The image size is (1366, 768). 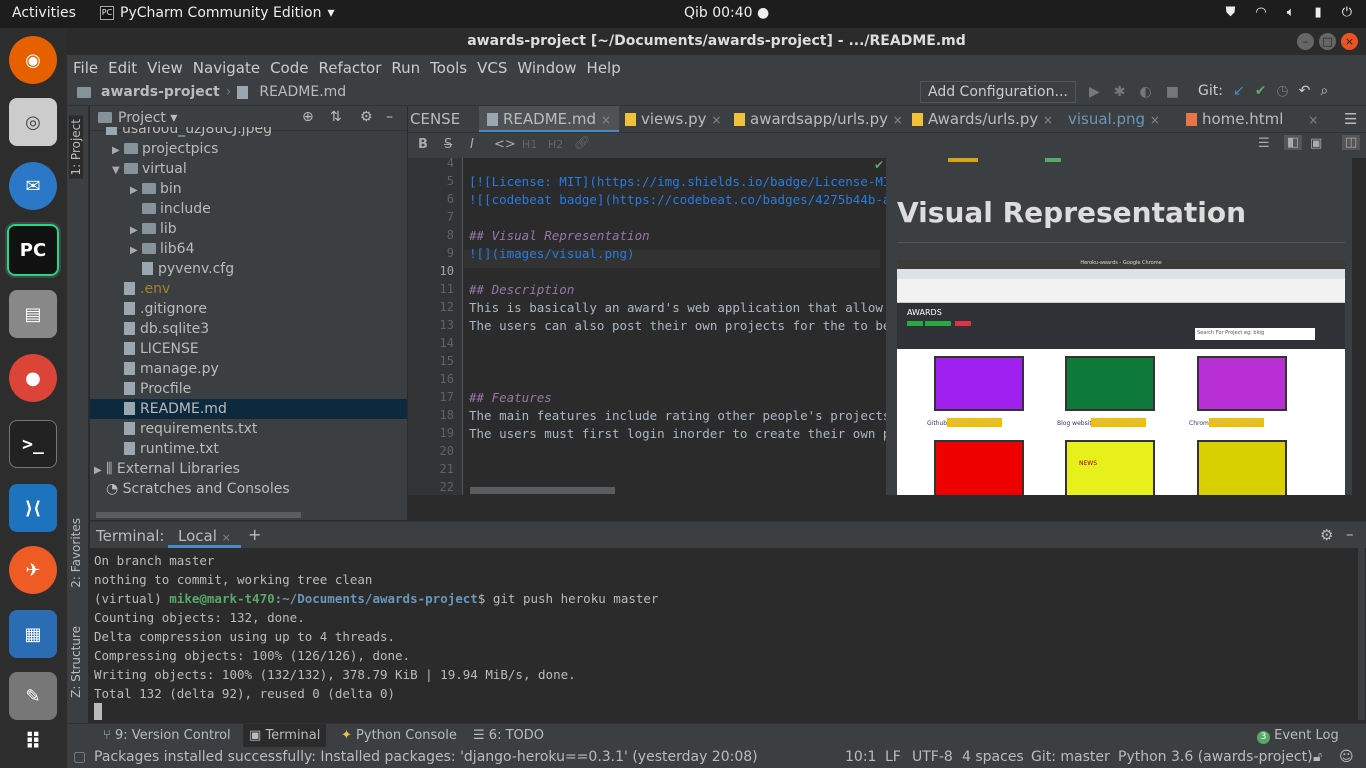 What do you see at coordinates (1293, 142) in the screenshot?
I see `split-view-icon: ◧` at bounding box center [1293, 142].